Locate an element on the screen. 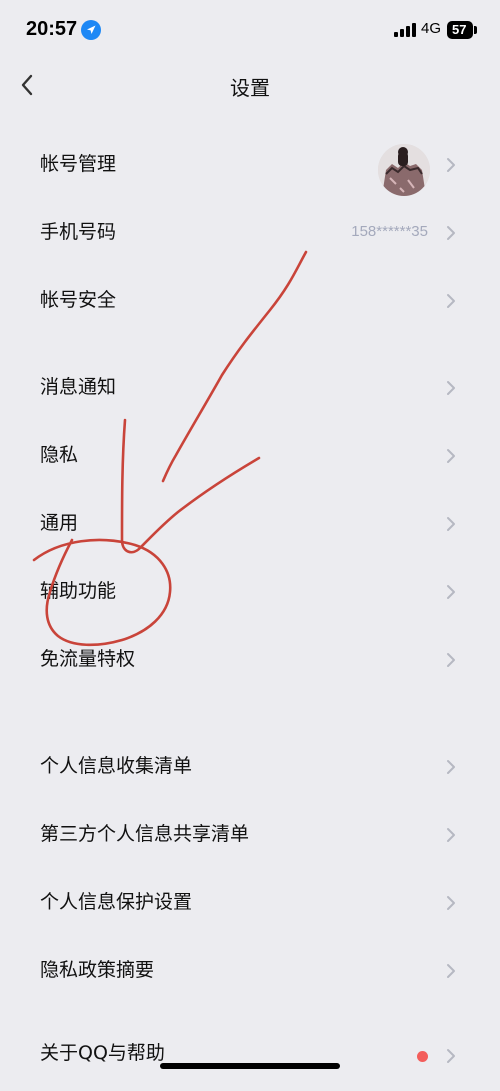  row-phone-number: 手机号码 158******35 is located at coordinates (250, 232).